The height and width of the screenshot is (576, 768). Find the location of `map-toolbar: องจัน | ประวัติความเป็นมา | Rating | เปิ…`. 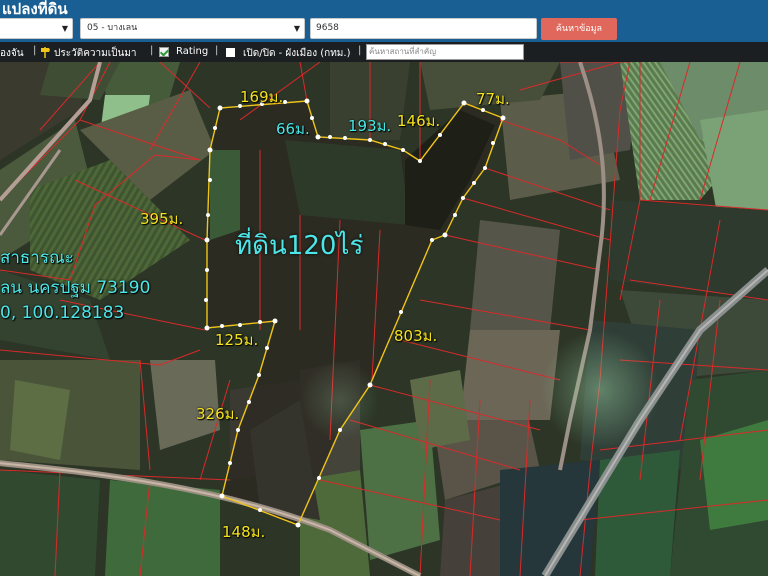

map-toolbar: องจัน | ประวัติความเป็นมา | Rating | เปิ… is located at coordinates (384, 52).